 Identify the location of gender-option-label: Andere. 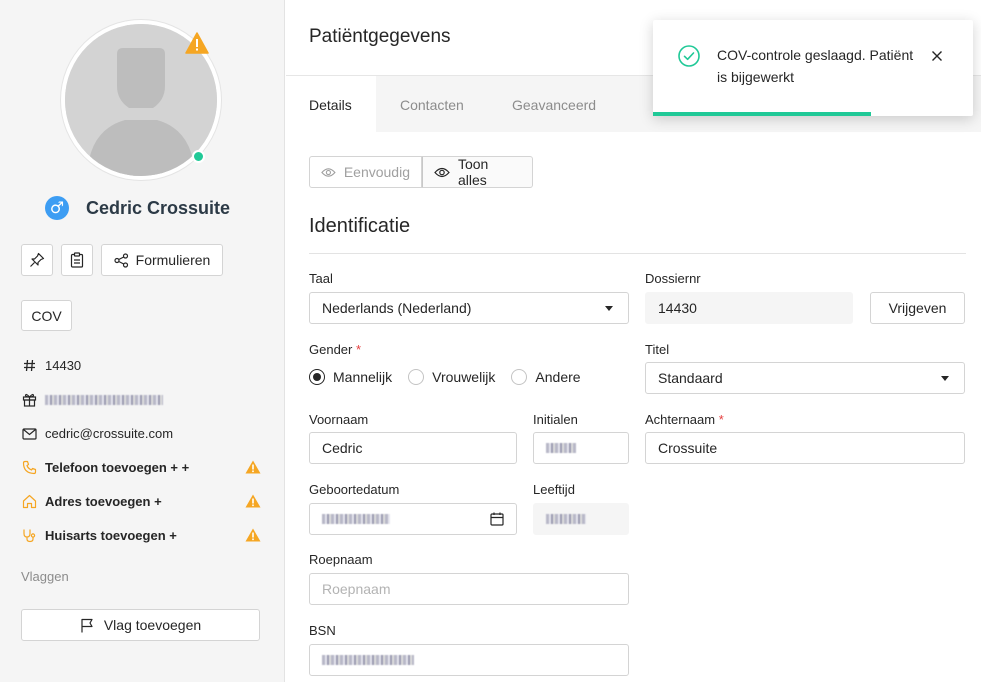
(558, 377).